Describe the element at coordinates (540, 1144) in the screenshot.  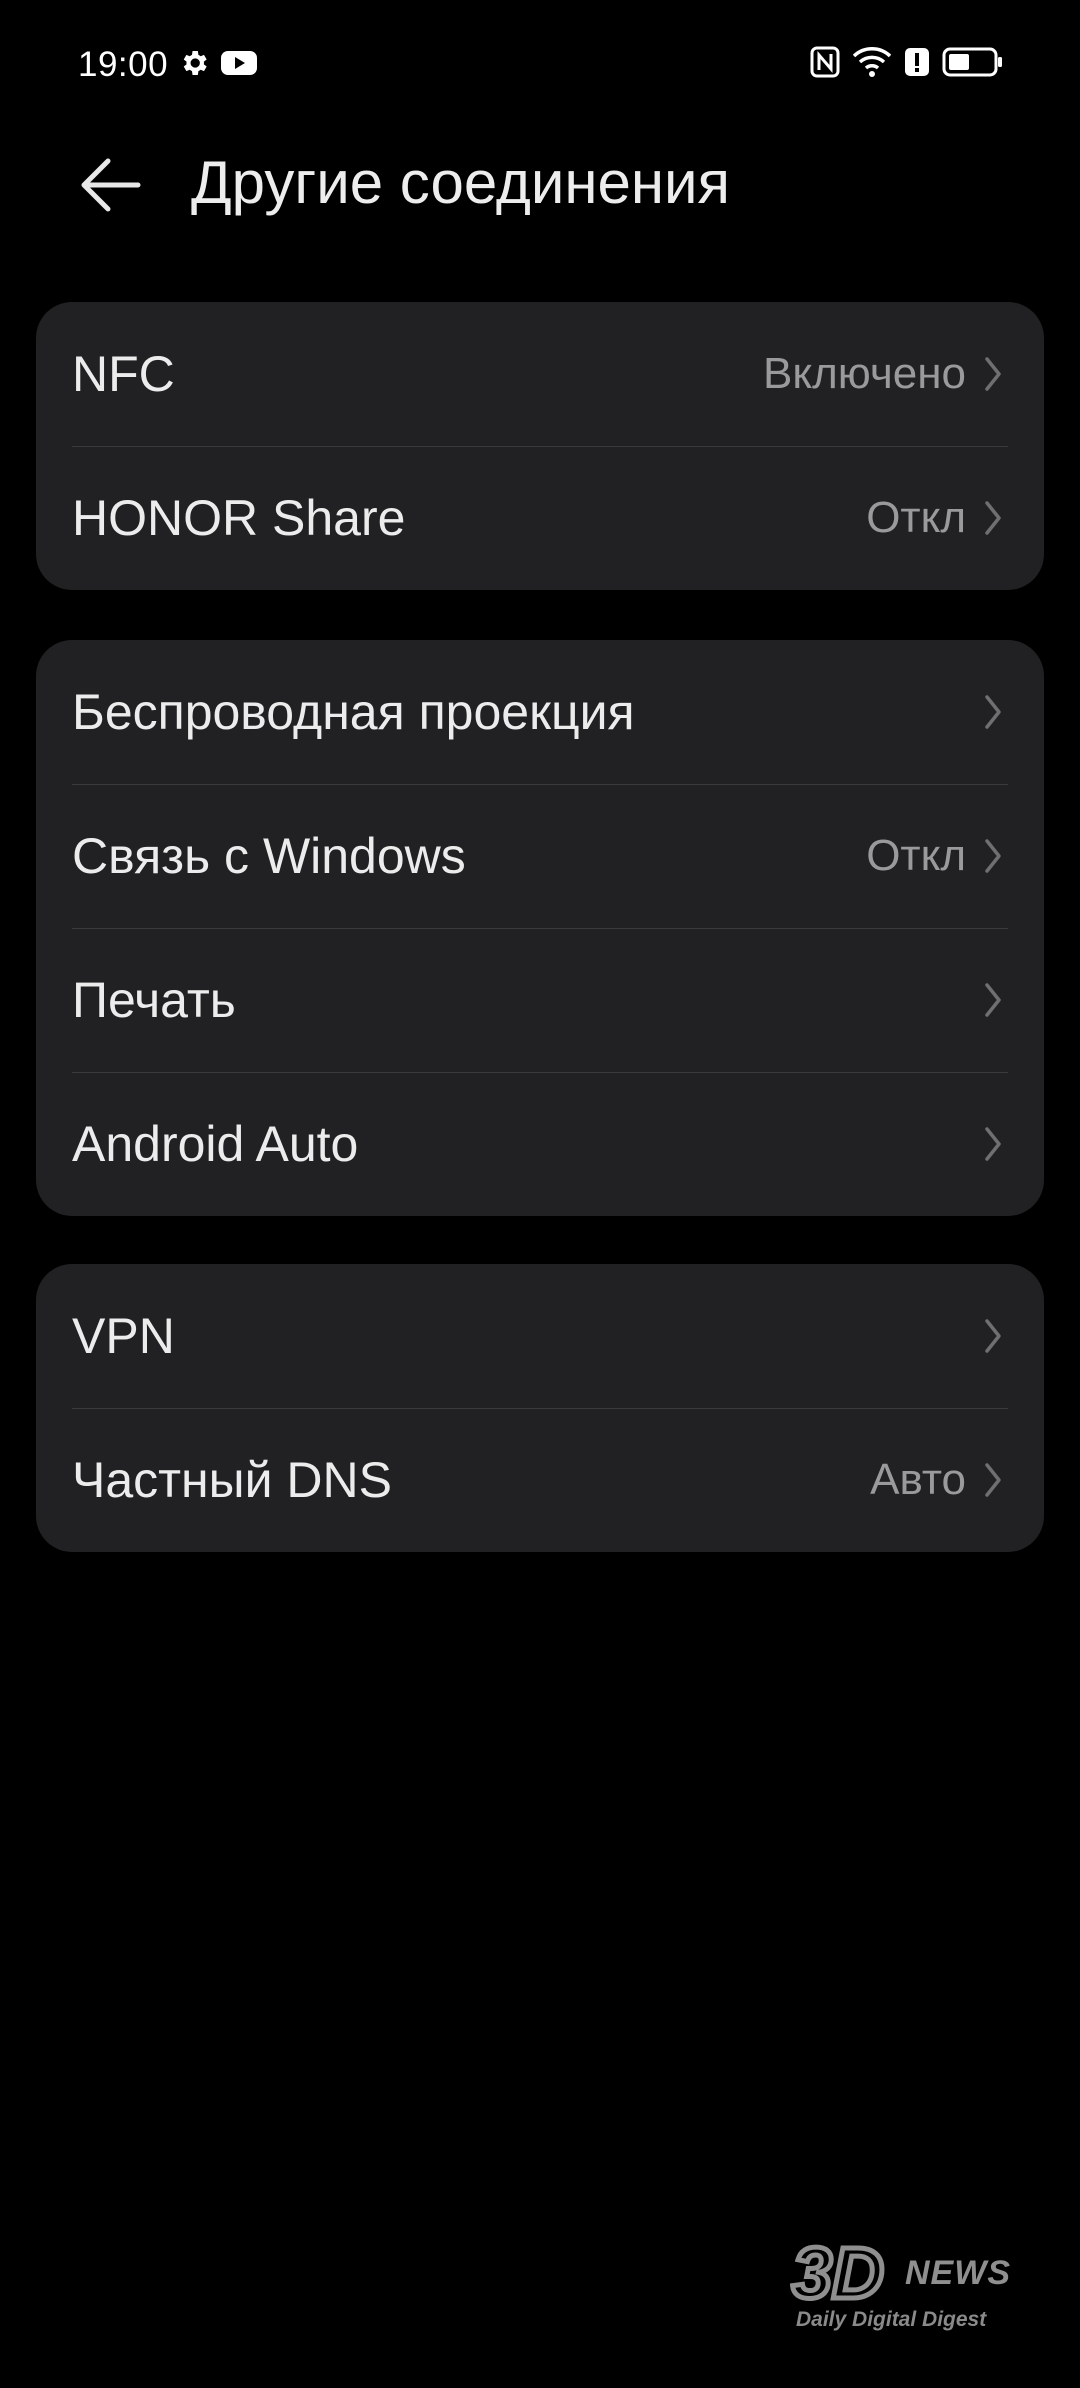
I see `android-auto-row: Android Auto` at that location.